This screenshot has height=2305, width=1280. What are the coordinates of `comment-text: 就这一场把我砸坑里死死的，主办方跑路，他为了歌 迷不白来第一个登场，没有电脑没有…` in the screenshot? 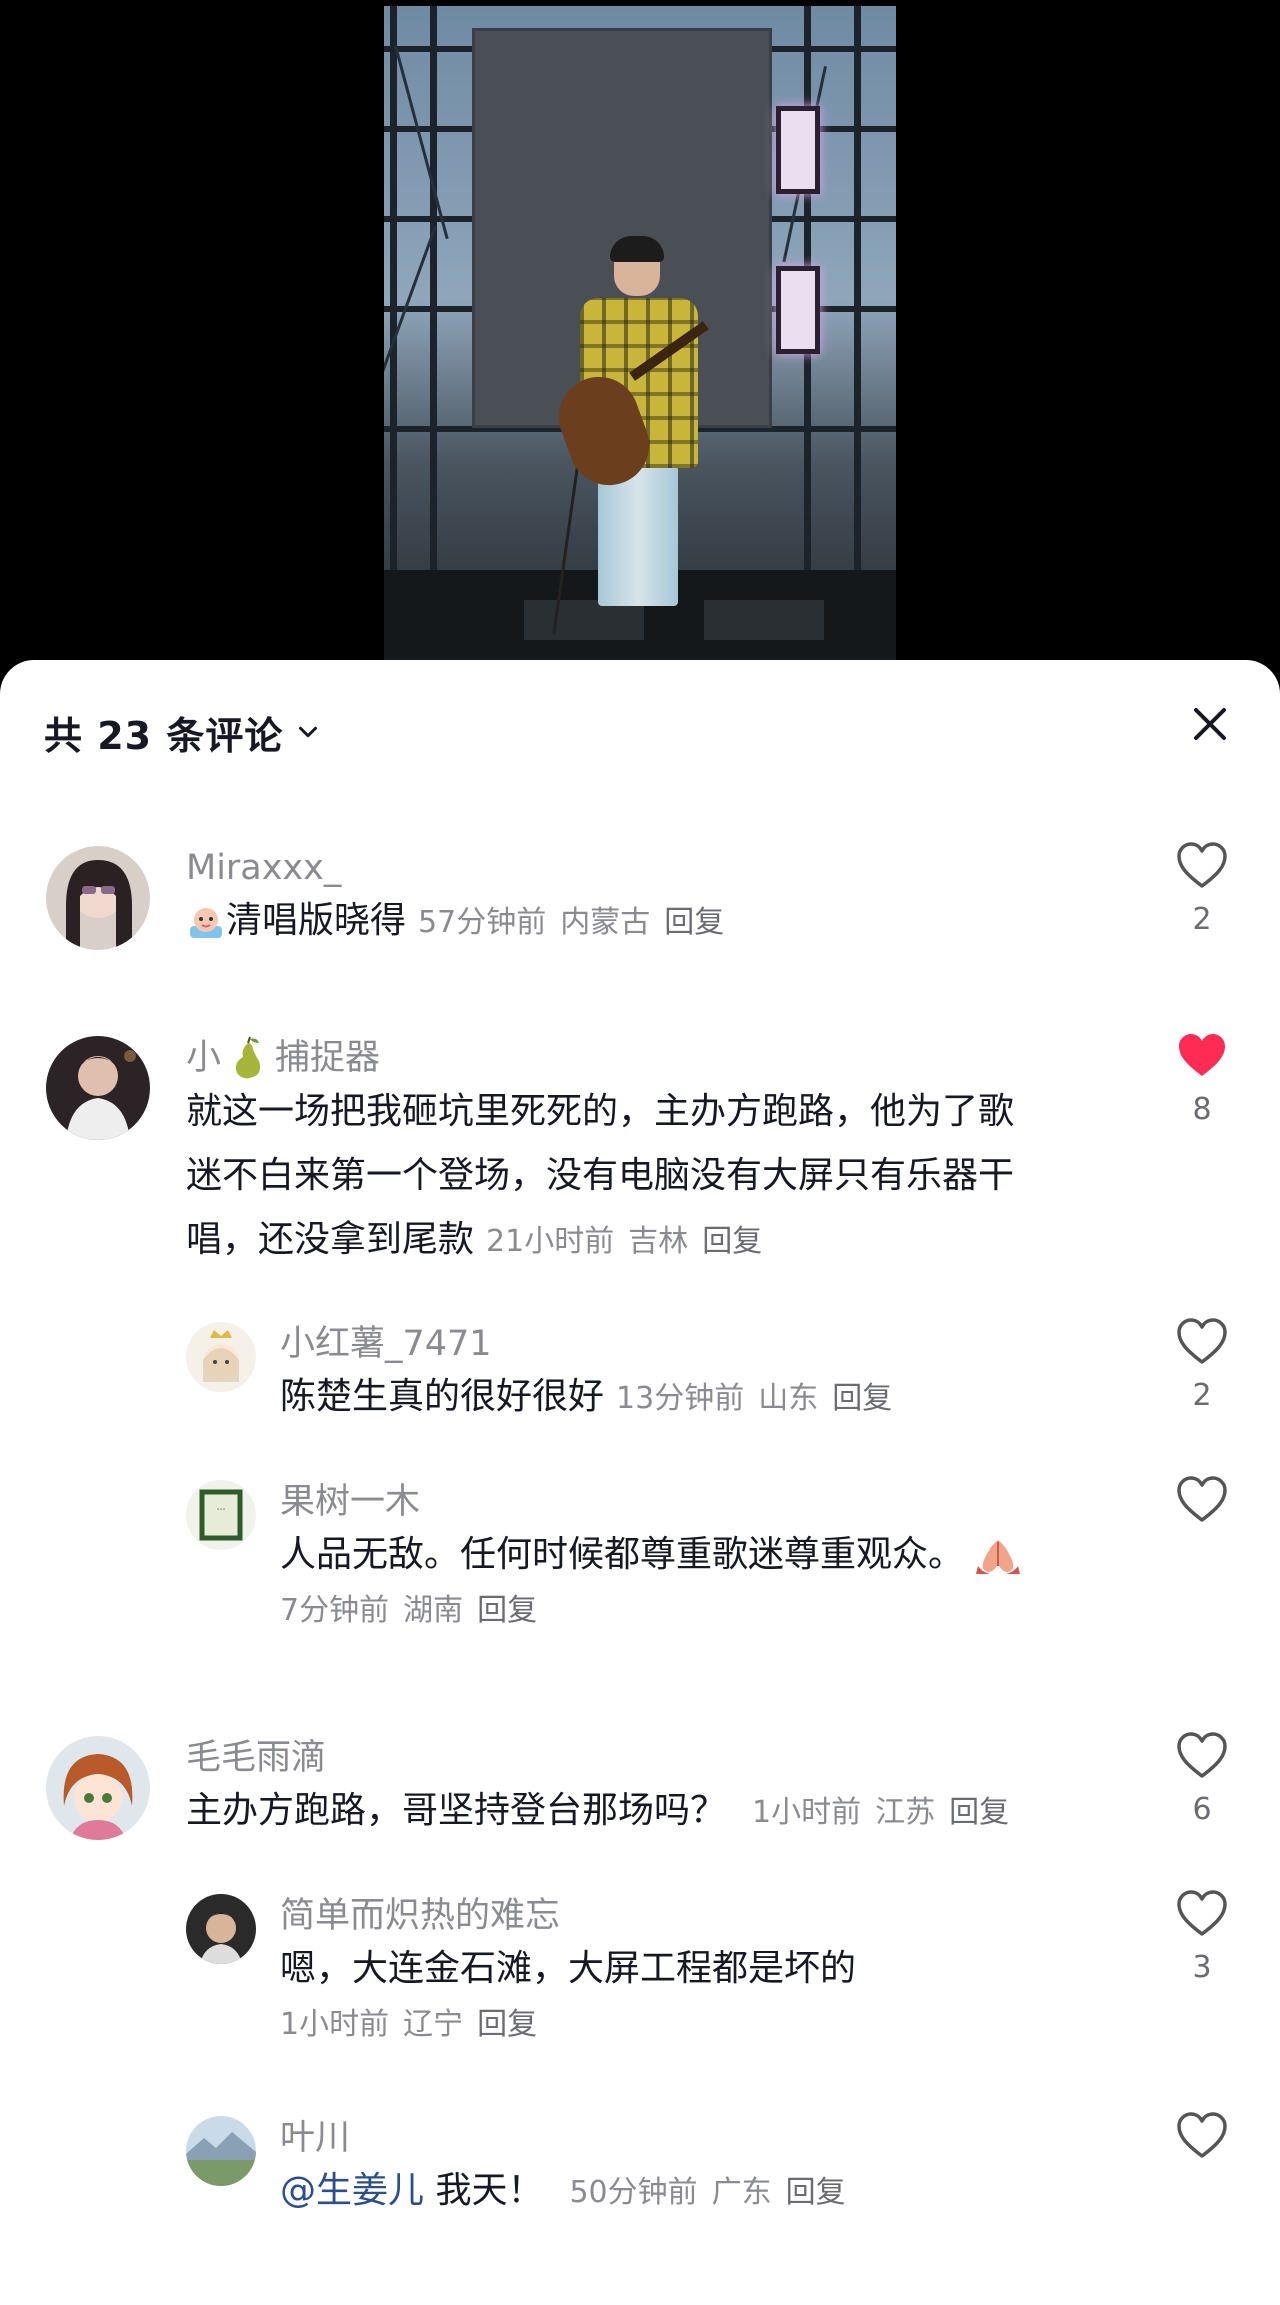 It's located at (600, 1175).